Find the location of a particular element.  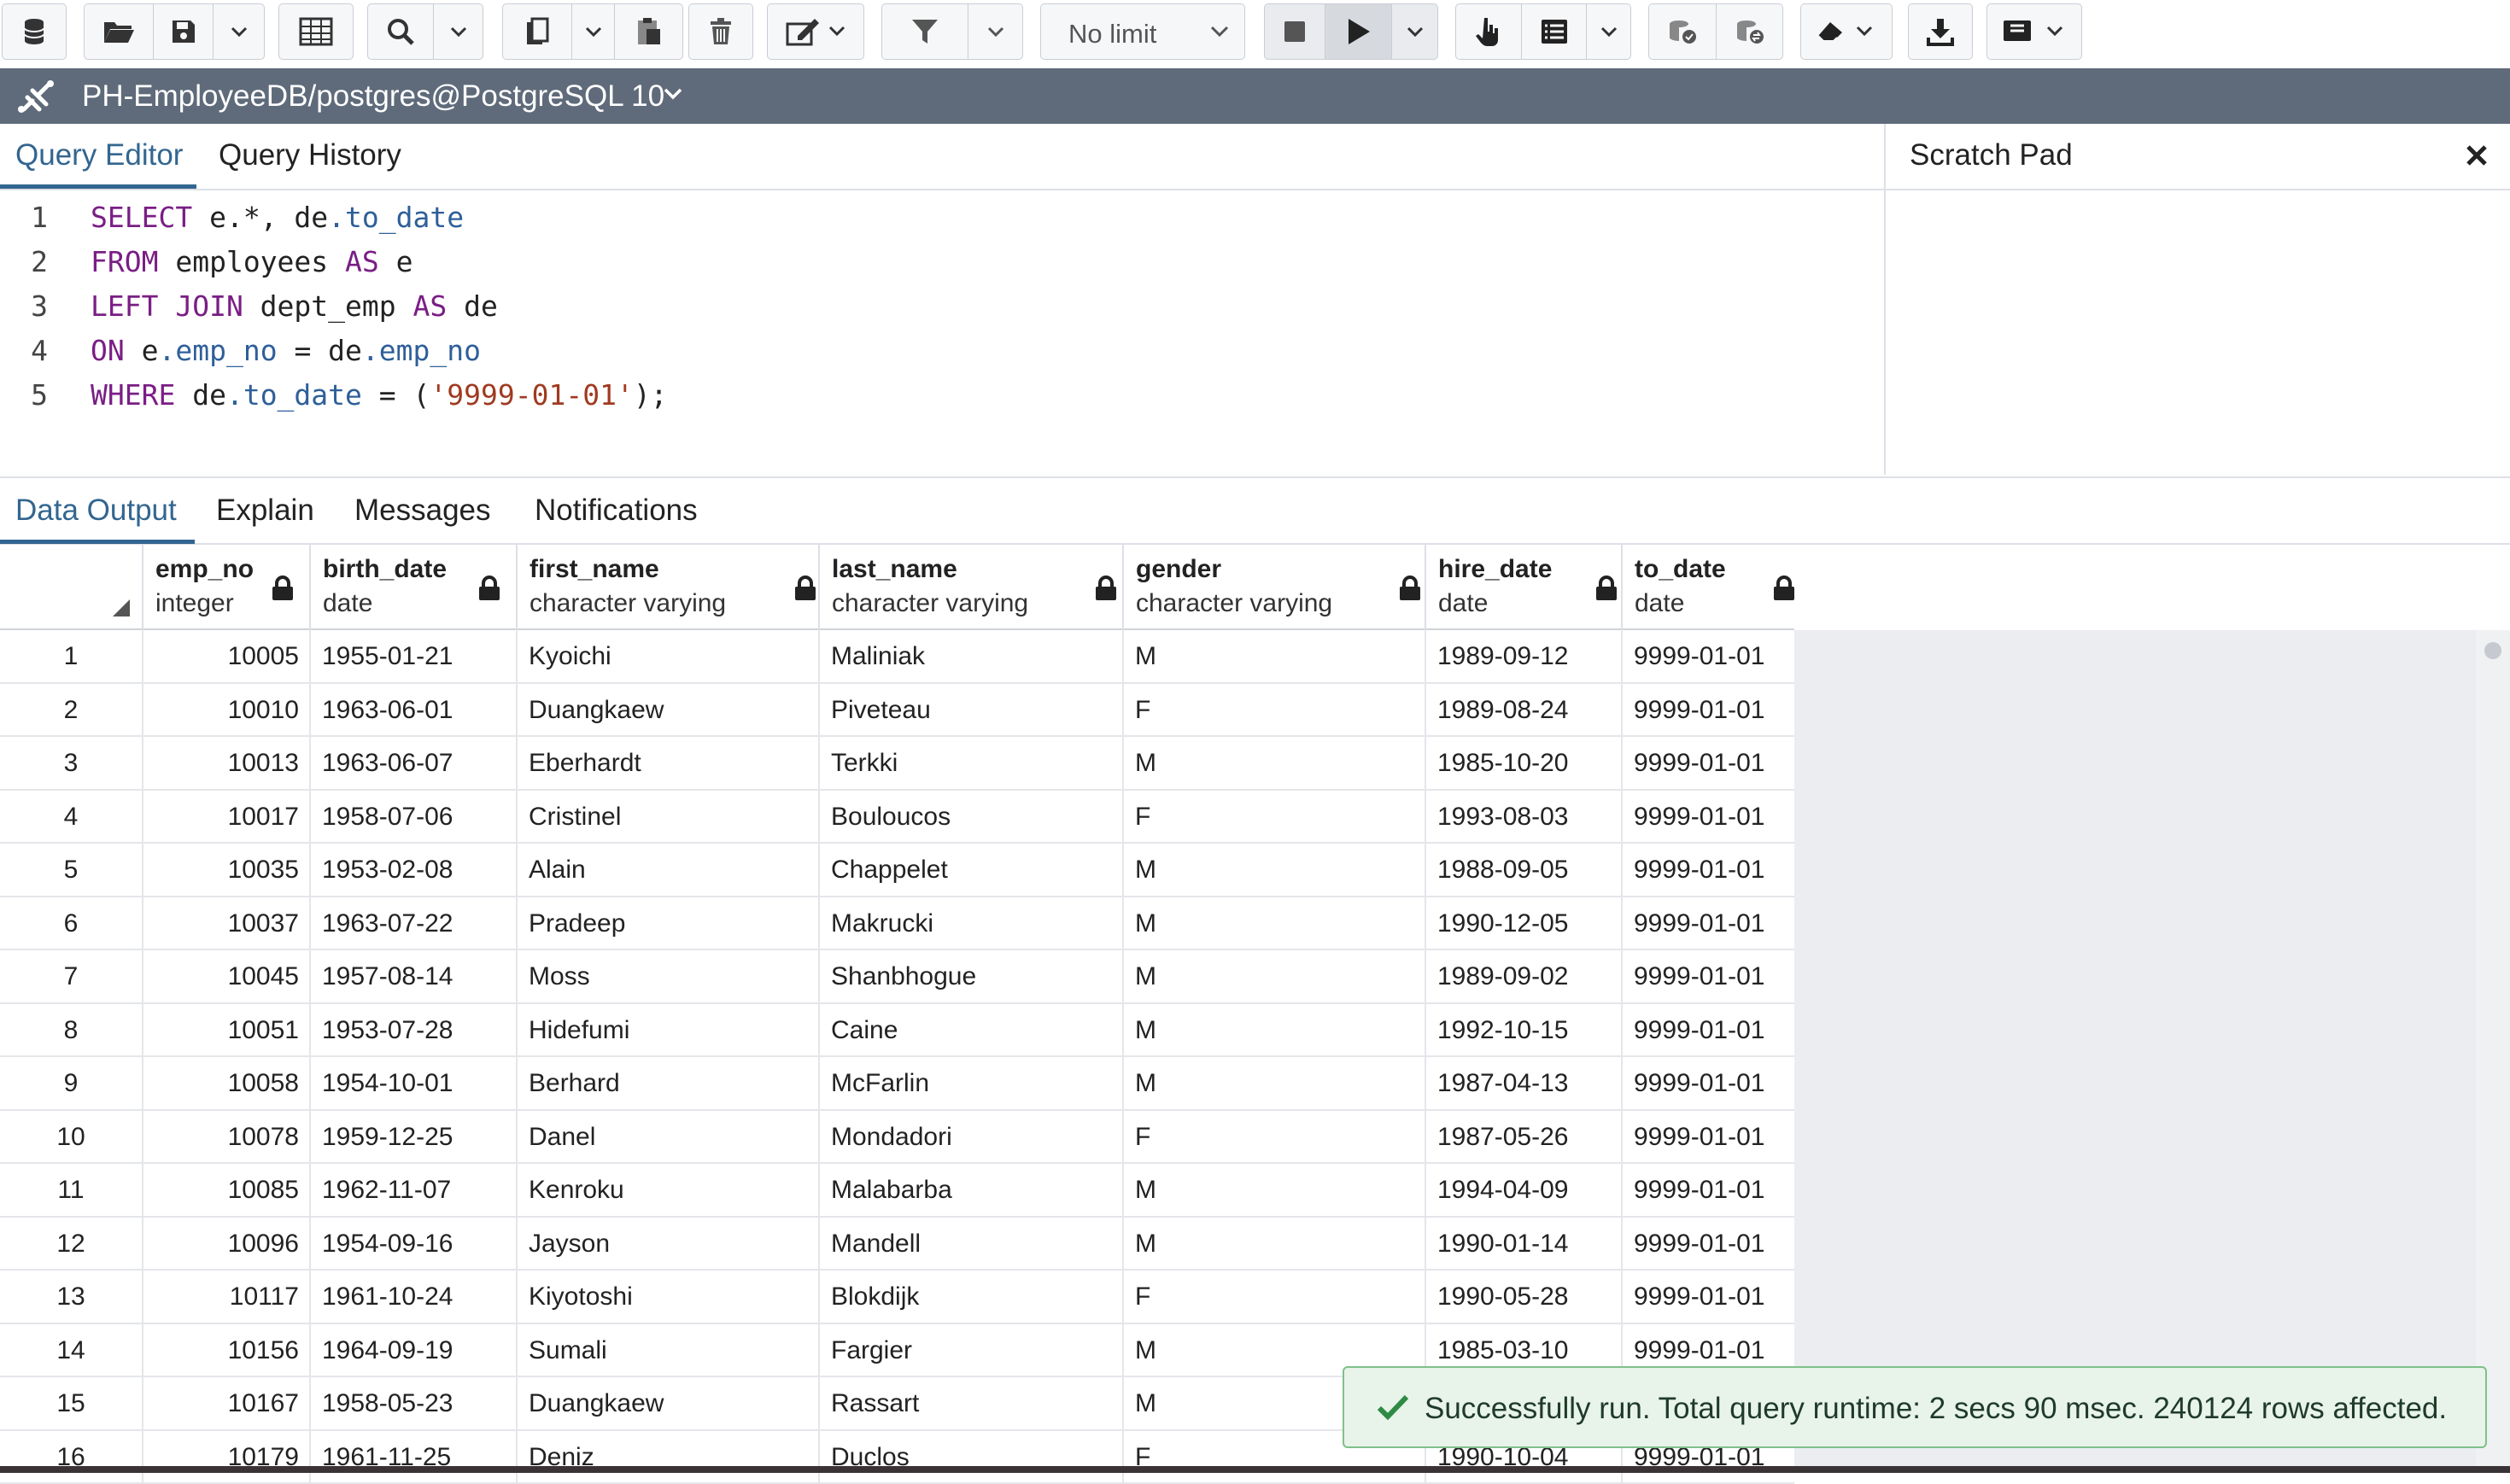

select-all-corner is located at coordinates (71, 587).